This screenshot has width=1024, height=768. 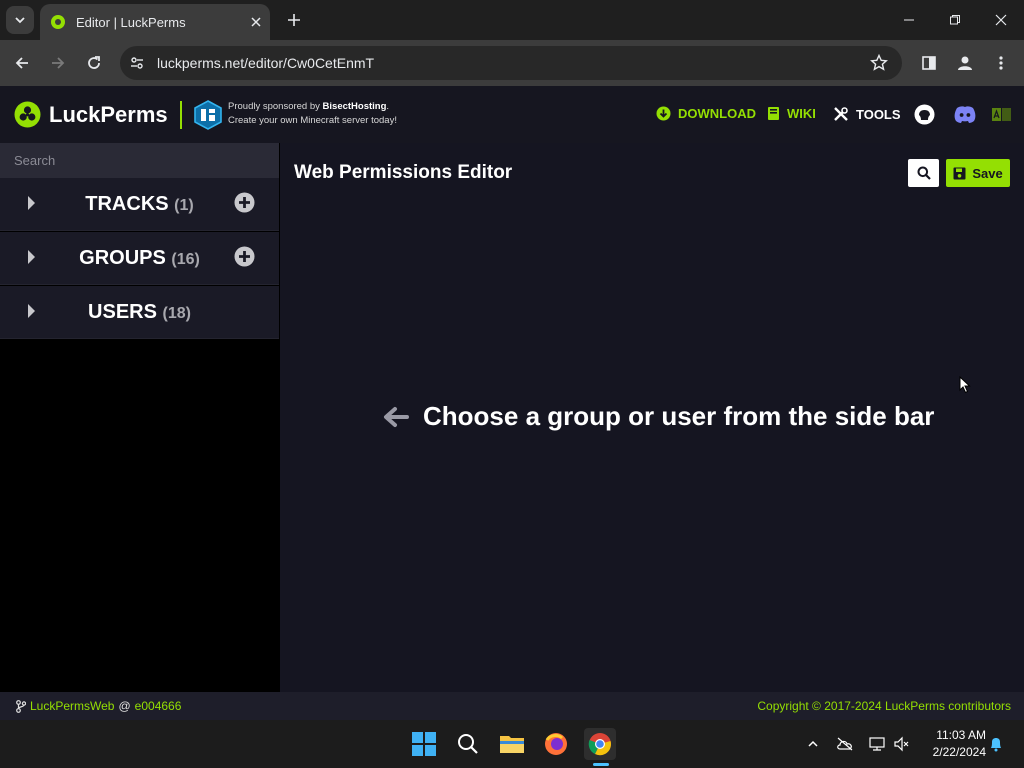 What do you see at coordinates (122, 312) in the screenshot?
I see `sidebar-item-label: USERS` at bounding box center [122, 312].